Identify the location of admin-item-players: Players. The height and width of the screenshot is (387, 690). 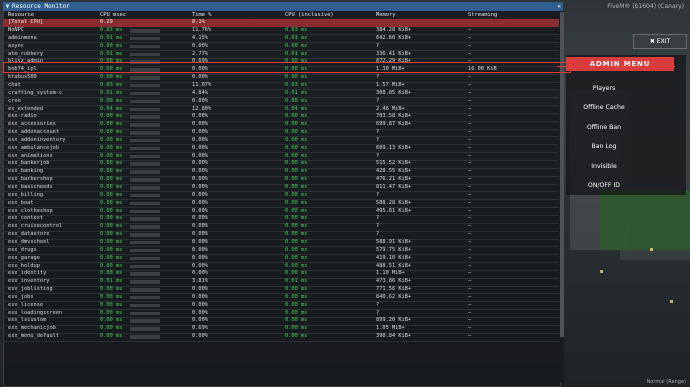
(604, 88).